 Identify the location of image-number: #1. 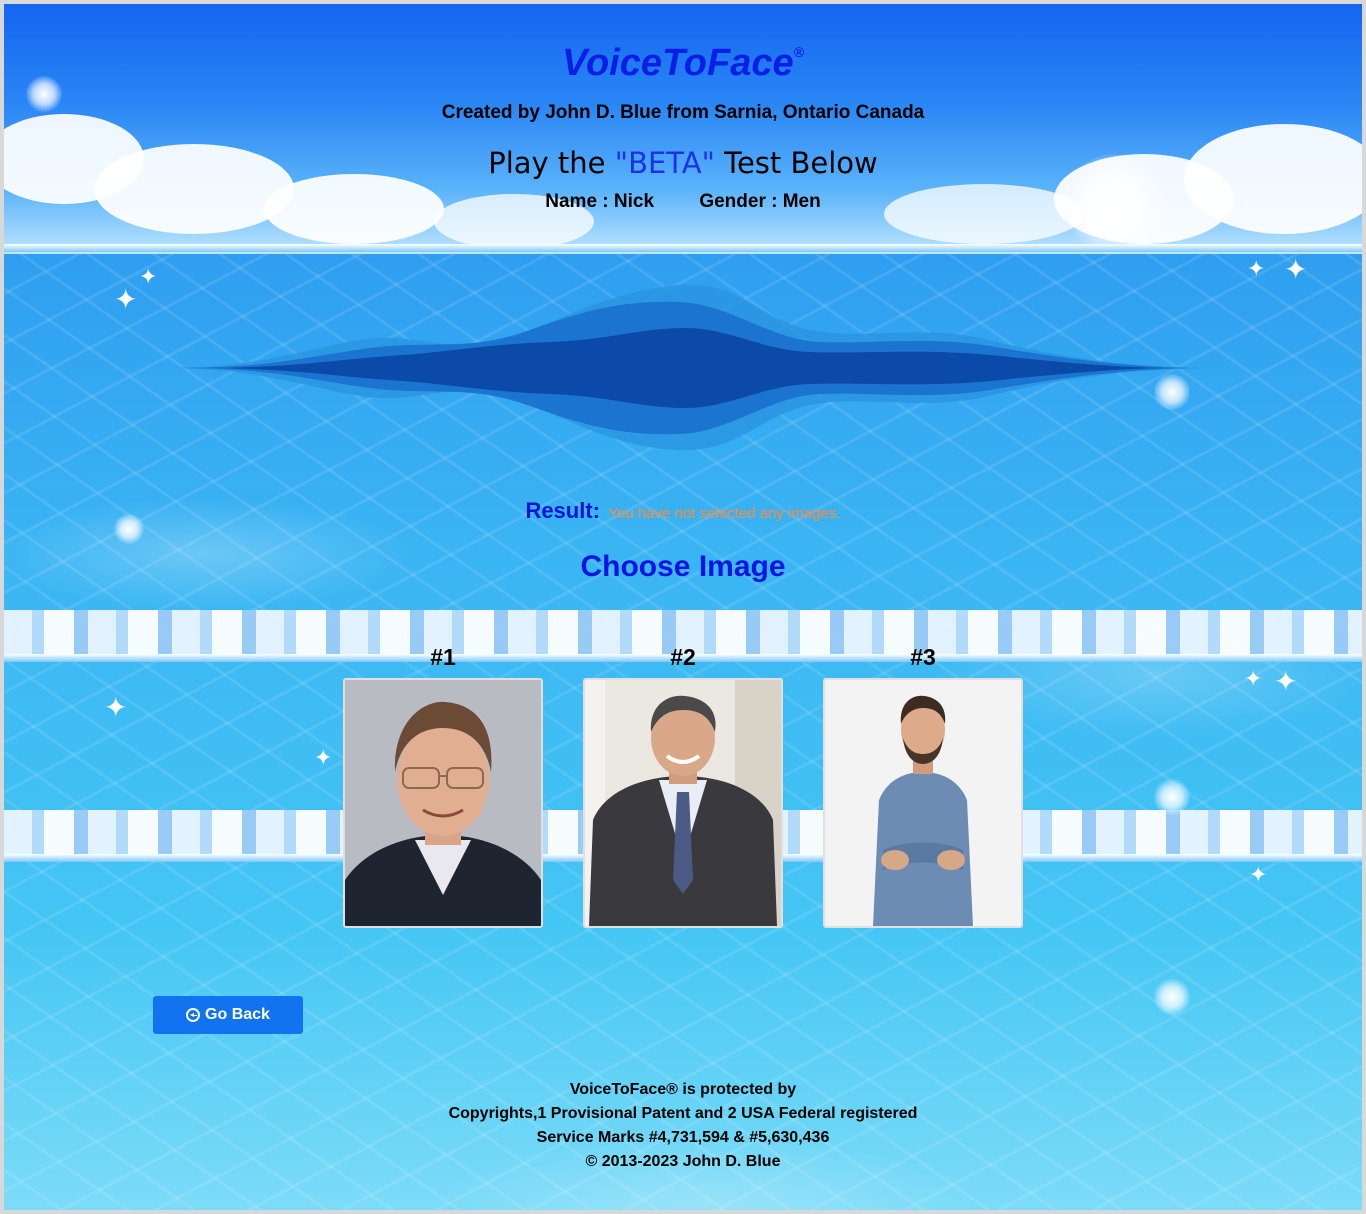
(443, 657).